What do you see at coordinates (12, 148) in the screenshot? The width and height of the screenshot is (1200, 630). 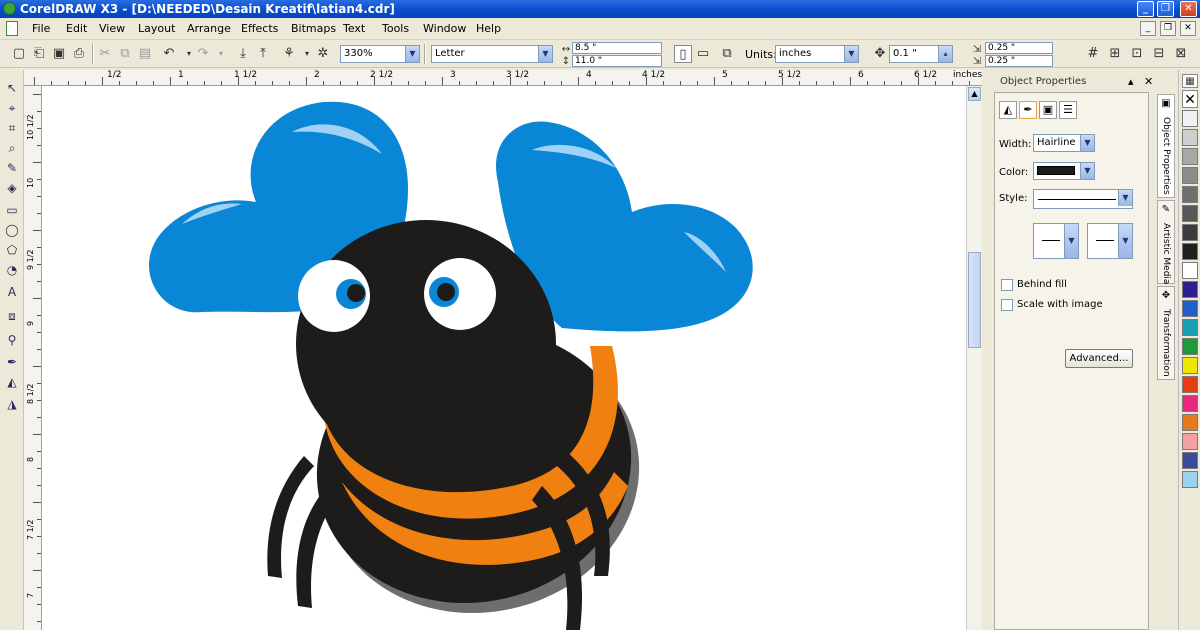 I see `zoom-tool-icon: ⌕` at bounding box center [12, 148].